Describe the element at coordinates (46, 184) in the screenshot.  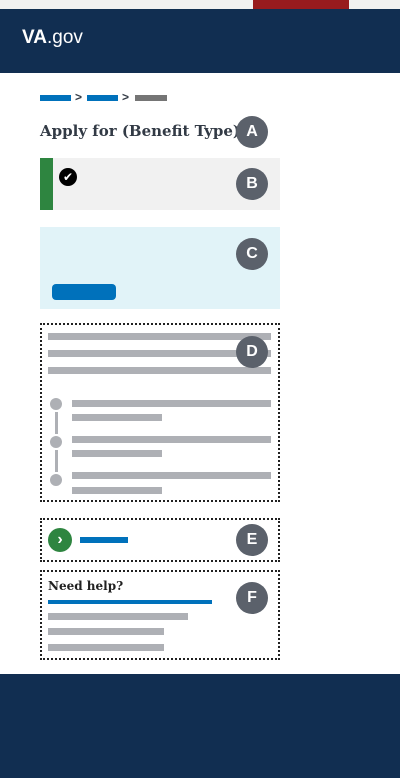
I see `success-alert-bar` at that location.